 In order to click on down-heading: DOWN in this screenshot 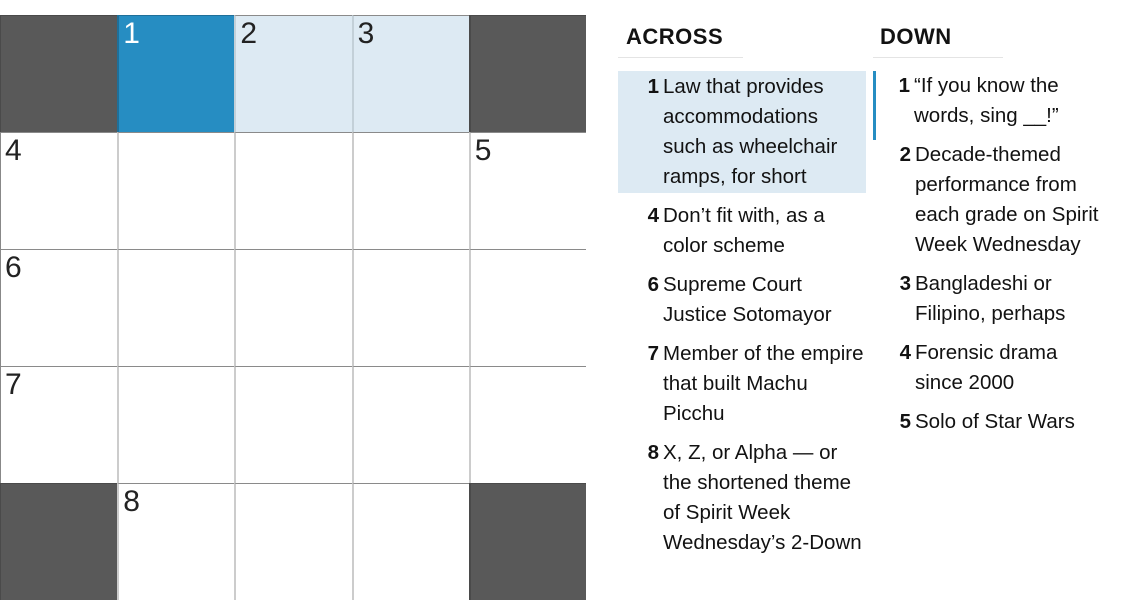, I will do `click(938, 29)`.